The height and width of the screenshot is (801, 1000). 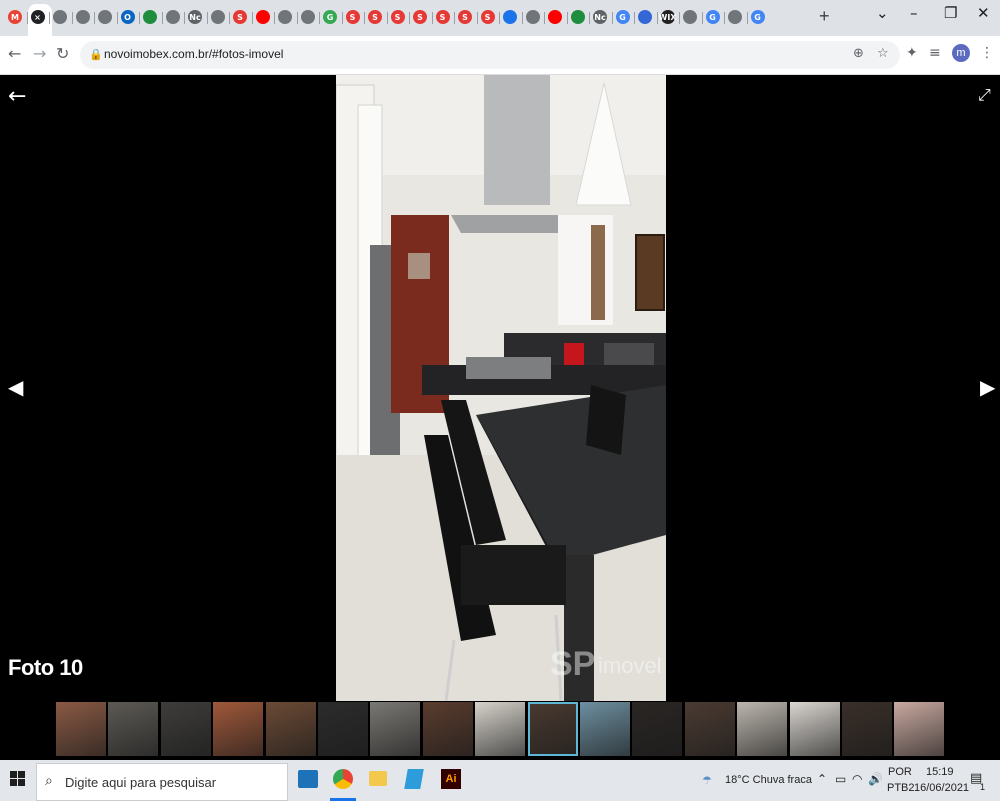 I want to click on tab-favicon-icon: WIX, so click(x=667, y=17).